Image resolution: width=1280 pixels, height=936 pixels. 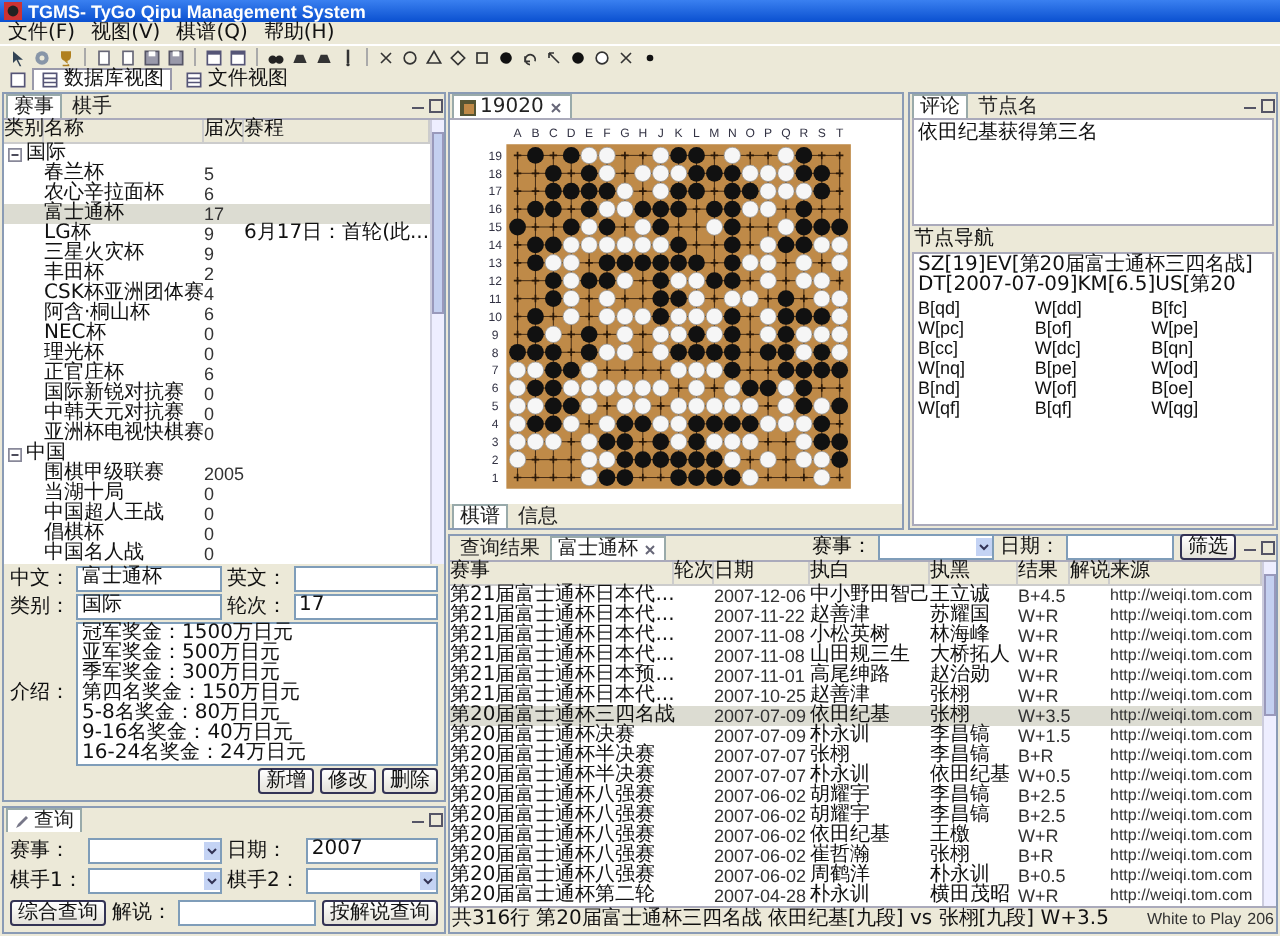 What do you see at coordinates (506, 57) in the screenshot?
I see `stone-icon` at bounding box center [506, 57].